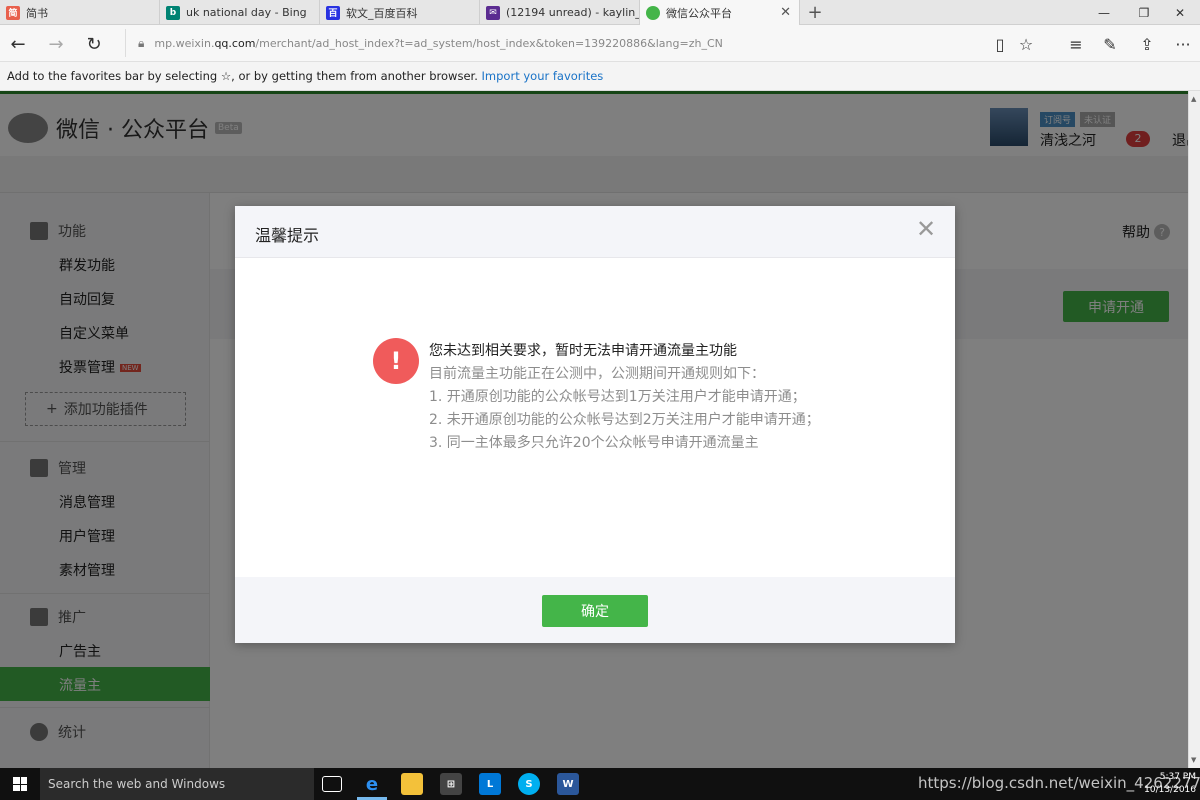 The width and height of the screenshot is (1200, 800). What do you see at coordinates (94, 44) in the screenshot?
I see `refresh-icon: ↻` at bounding box center [94, 44].